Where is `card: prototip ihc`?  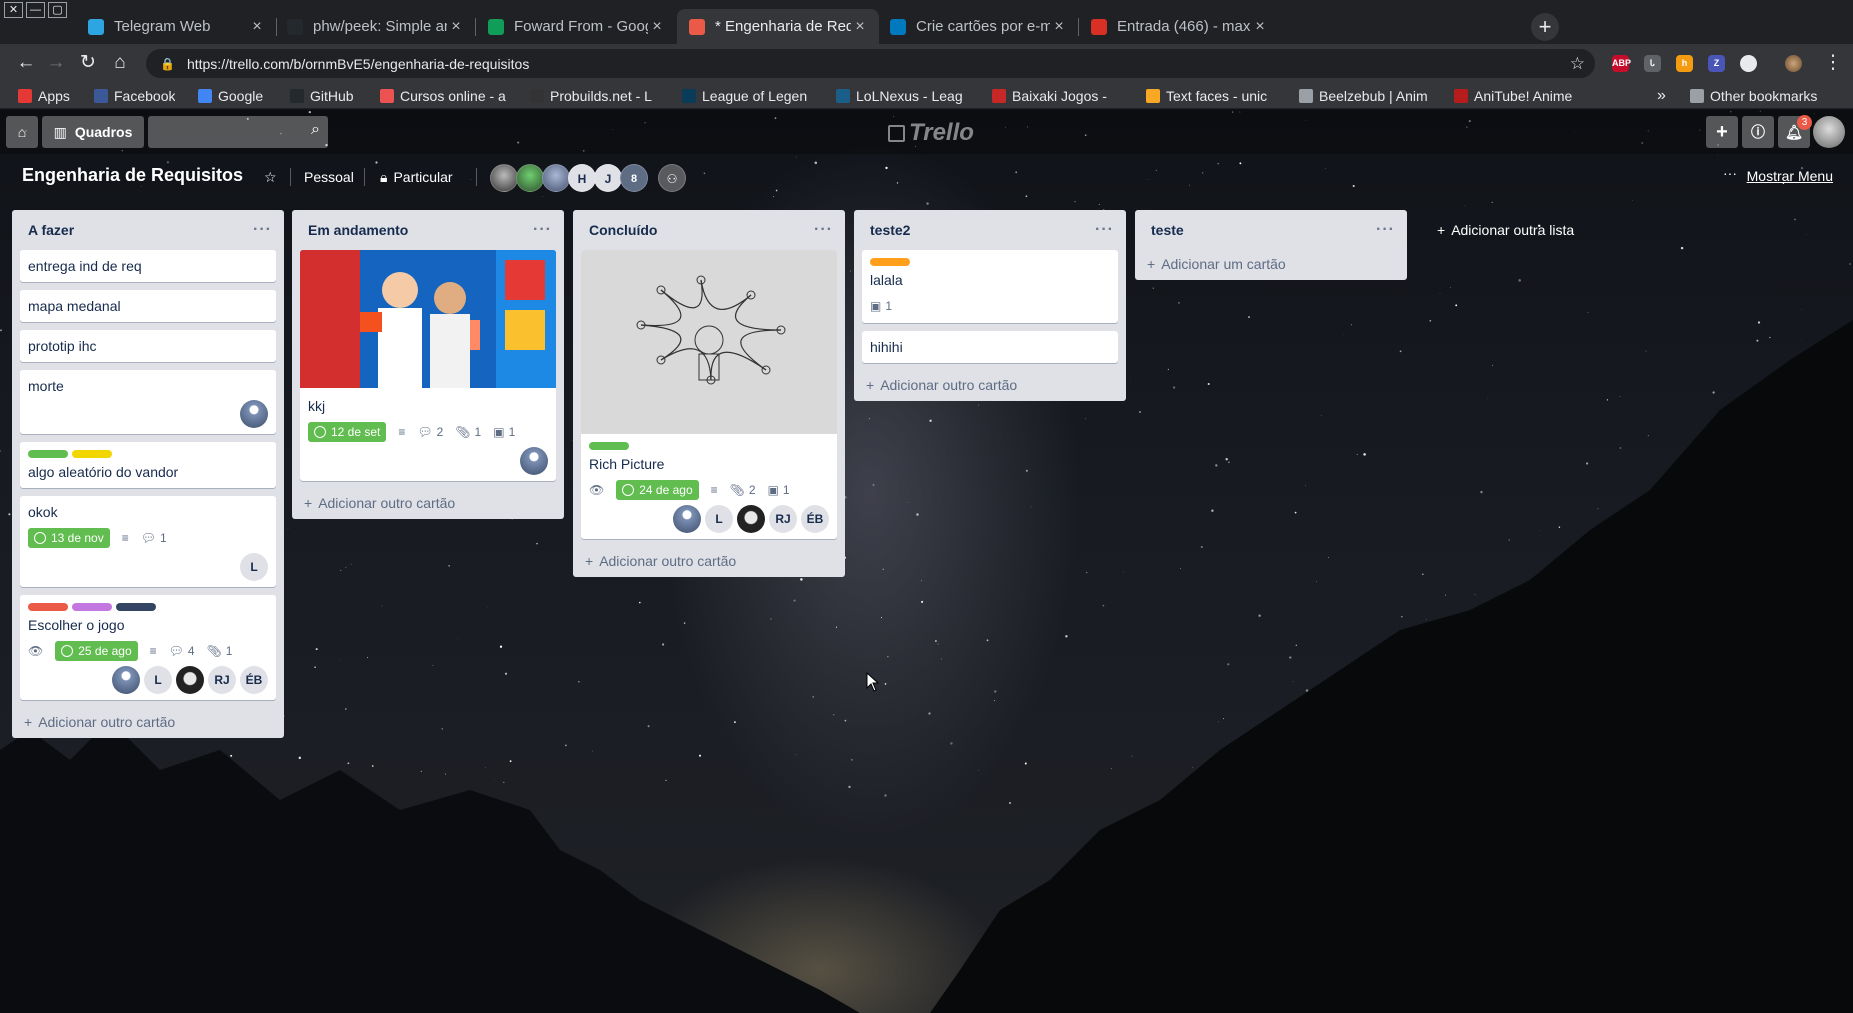 card: prototip ihc is located at coordinates (148, 346).